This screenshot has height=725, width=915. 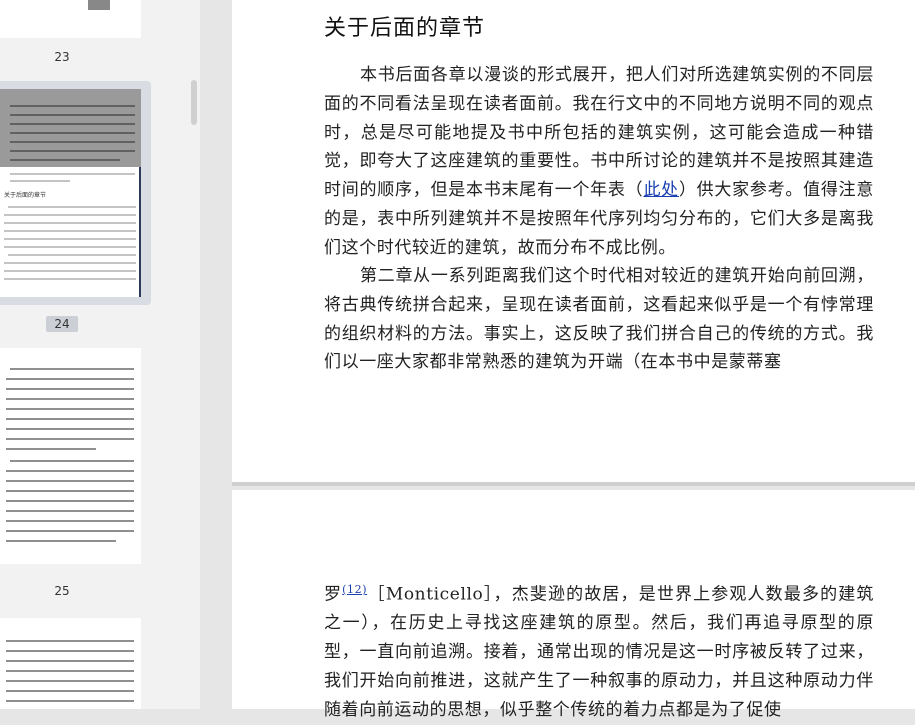 What do you see at coordinates (62, 324) in the screenshot?
I see `page-number-24: 24` at bounding box center [62, 324].